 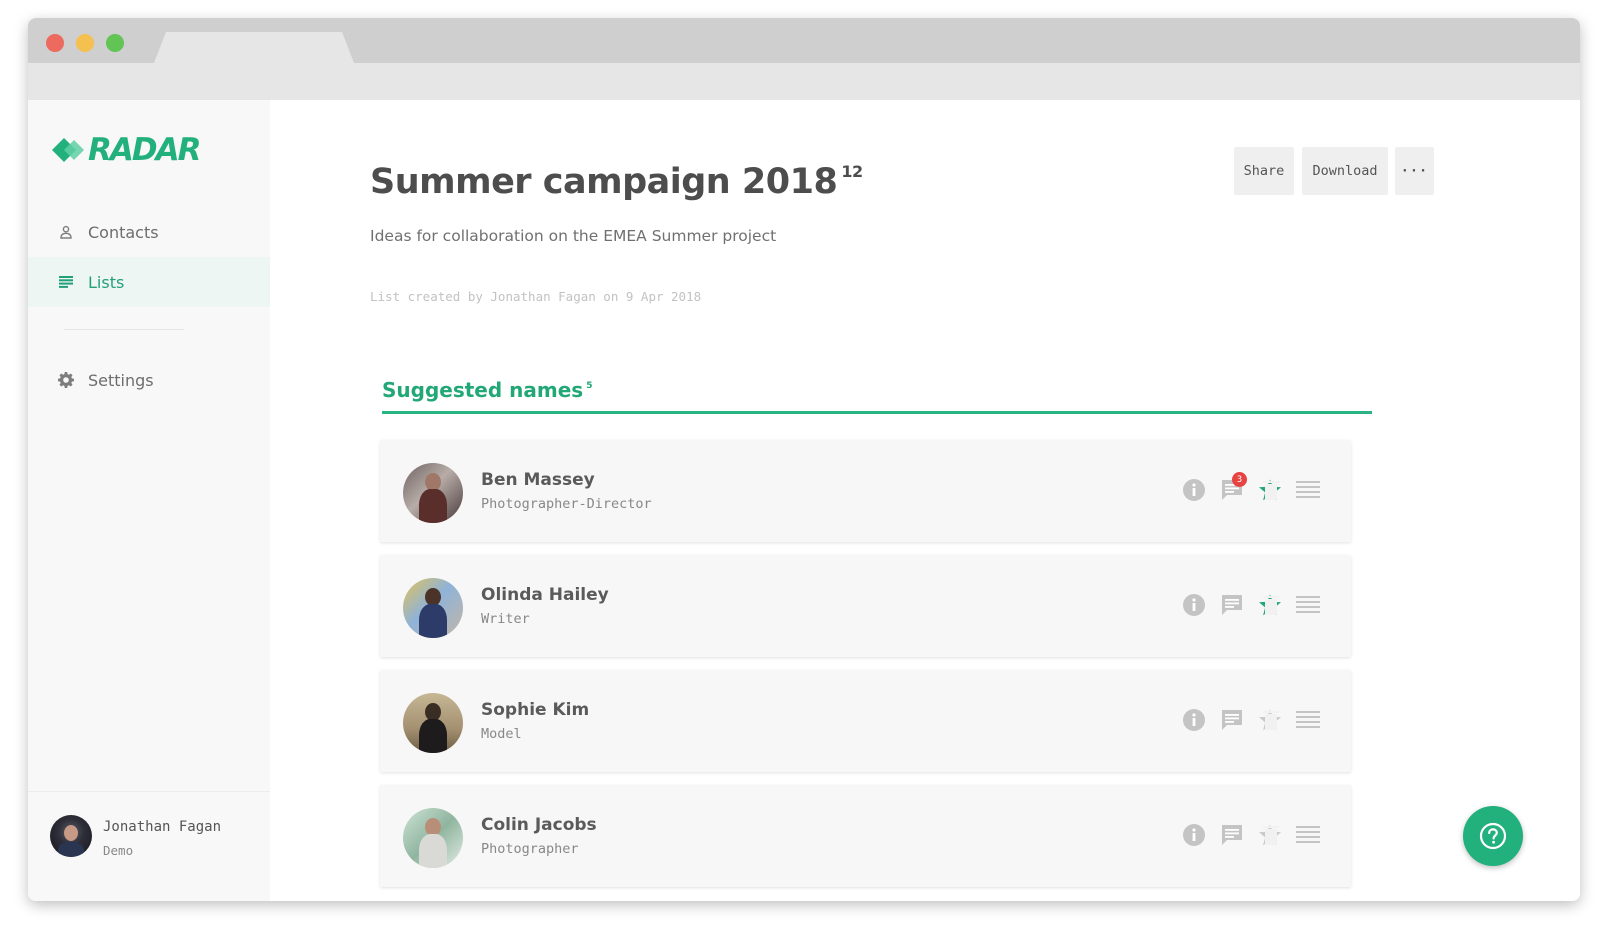 What do you see at coordinates (877, 392) in the screenshot?
I see `section-header: Suggested names 5` at bounding box center [877, 392].